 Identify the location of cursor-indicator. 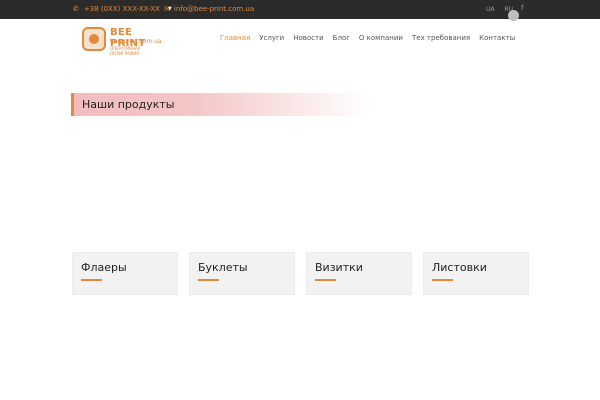
(513, 15).